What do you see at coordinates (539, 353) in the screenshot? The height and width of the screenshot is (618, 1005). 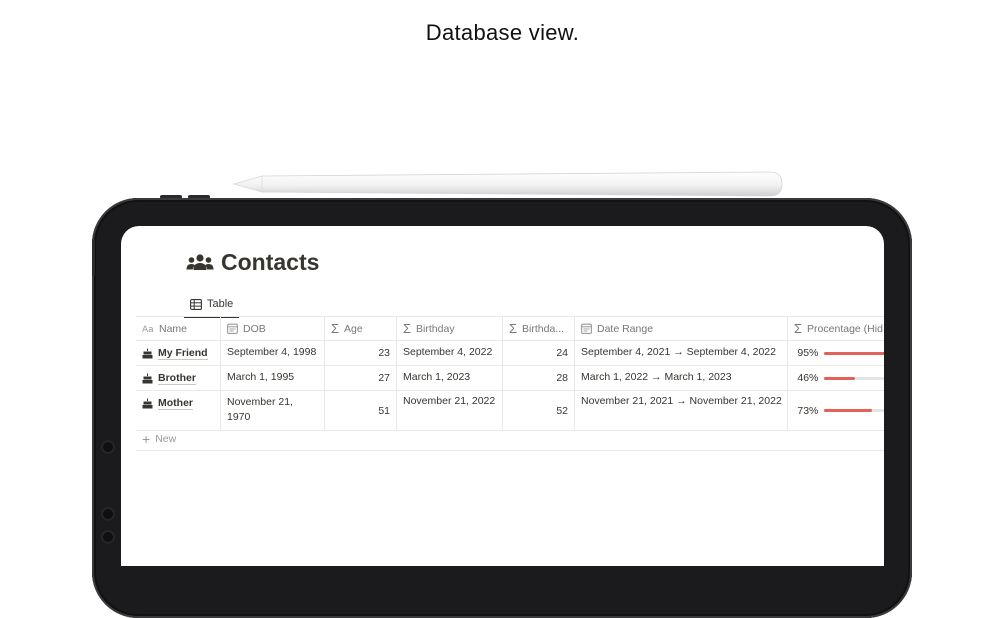 I see `birthday-age-cell: 24` at bounding box center [539, 353].